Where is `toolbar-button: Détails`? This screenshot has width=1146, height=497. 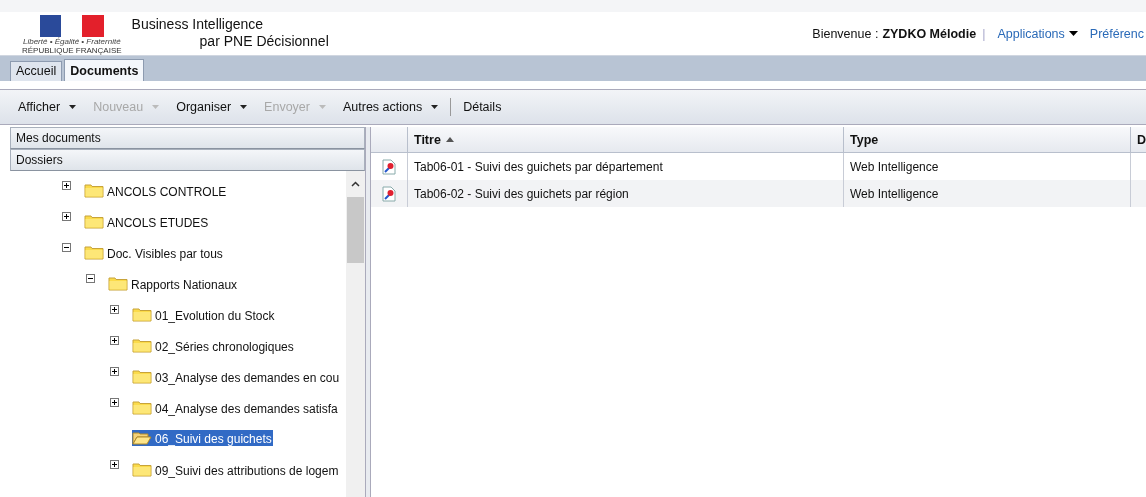
toolbar-button: Détails is located at coordinates (482, 107).